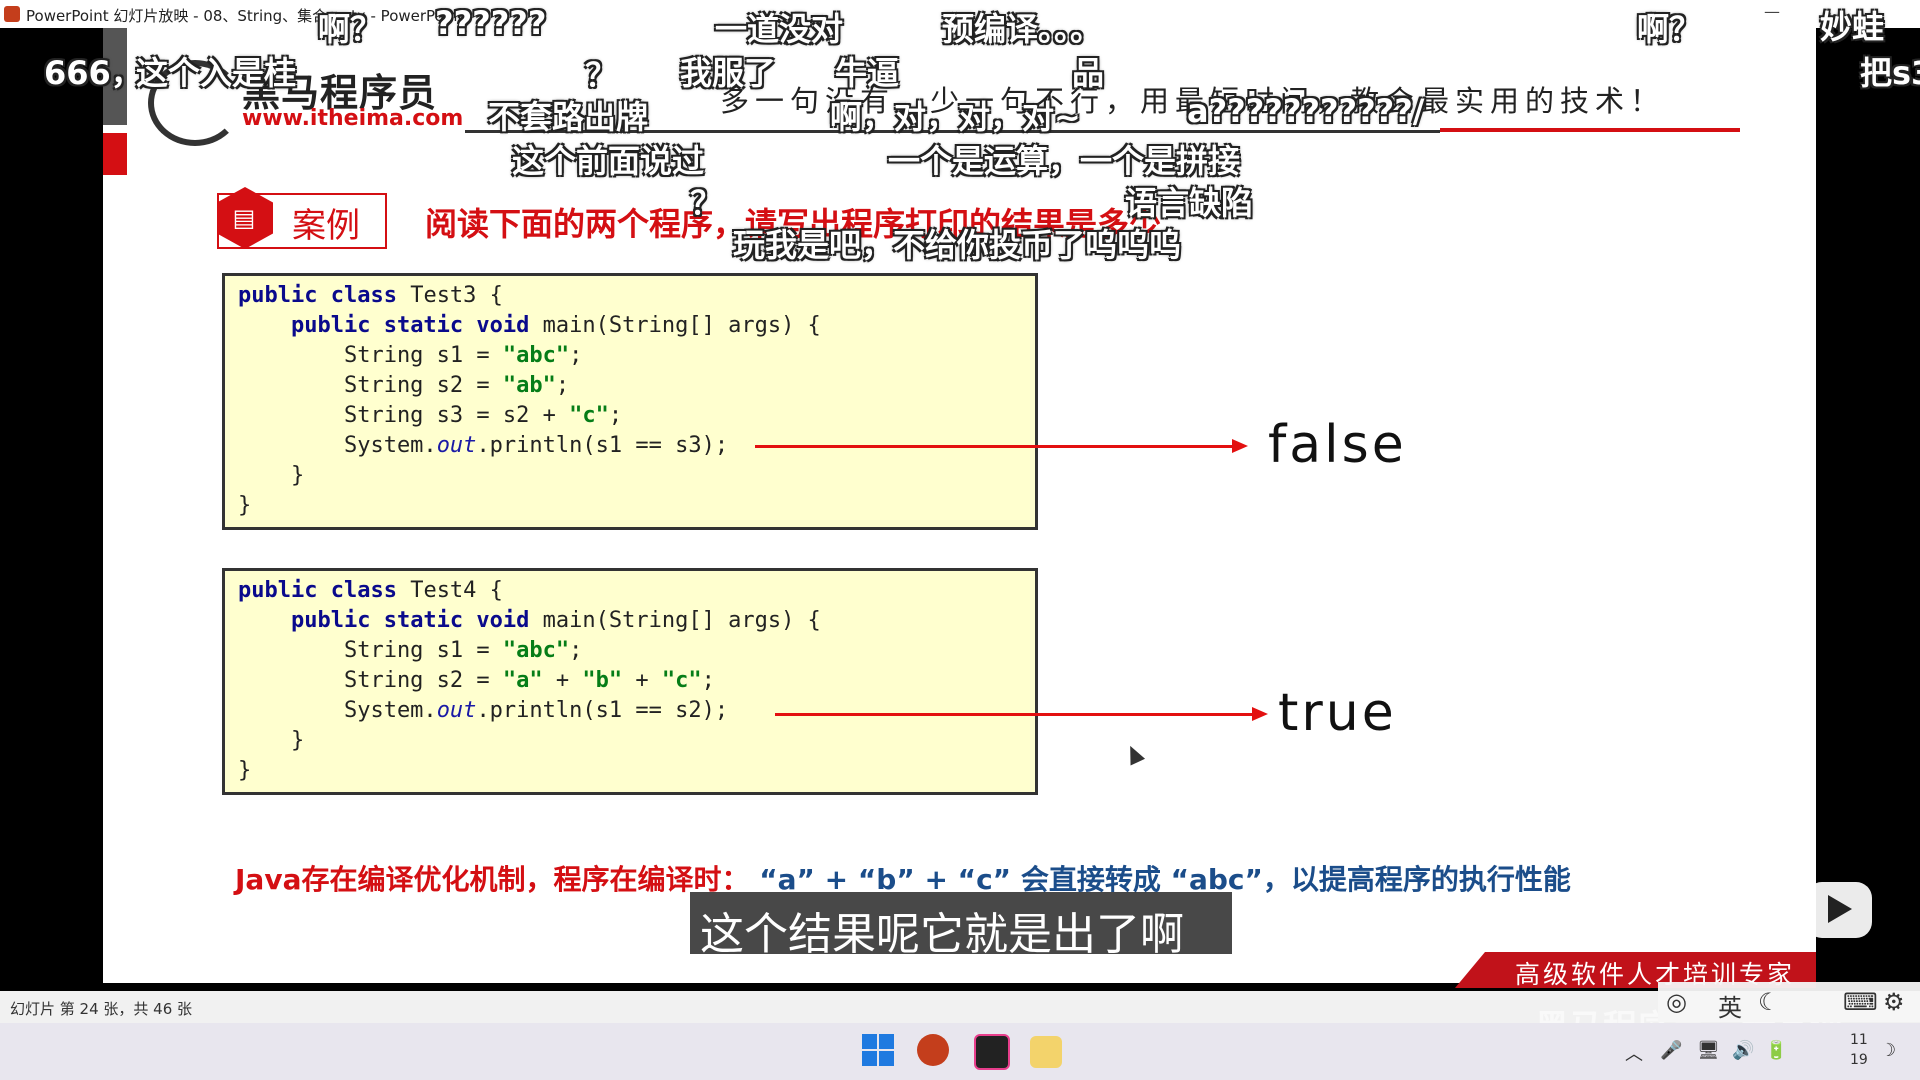  What do you see at coordinates (483, 710) in the screenshot?
I see `code-line: System.out.println(s1 == s2);` at bounding box center [483, 710].